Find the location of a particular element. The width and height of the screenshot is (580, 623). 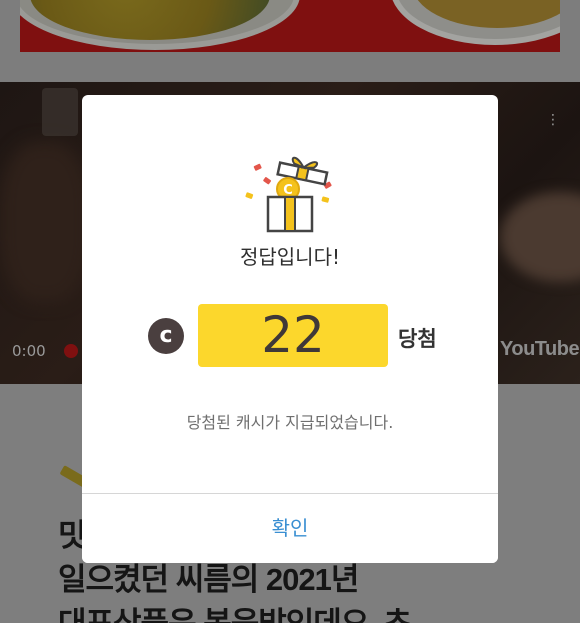

background-top-area is located at coordinates (290, 41).